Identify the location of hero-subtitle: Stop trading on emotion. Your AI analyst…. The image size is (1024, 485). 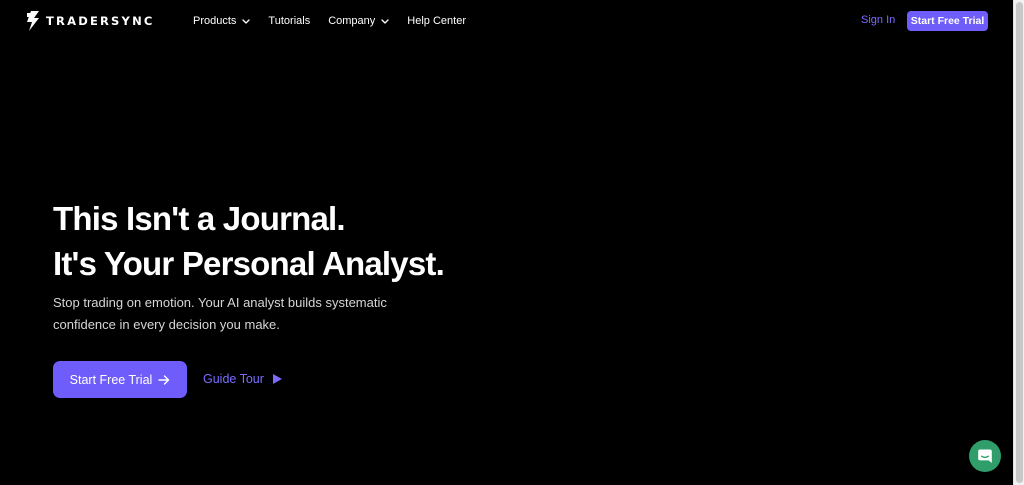
(220, 313).